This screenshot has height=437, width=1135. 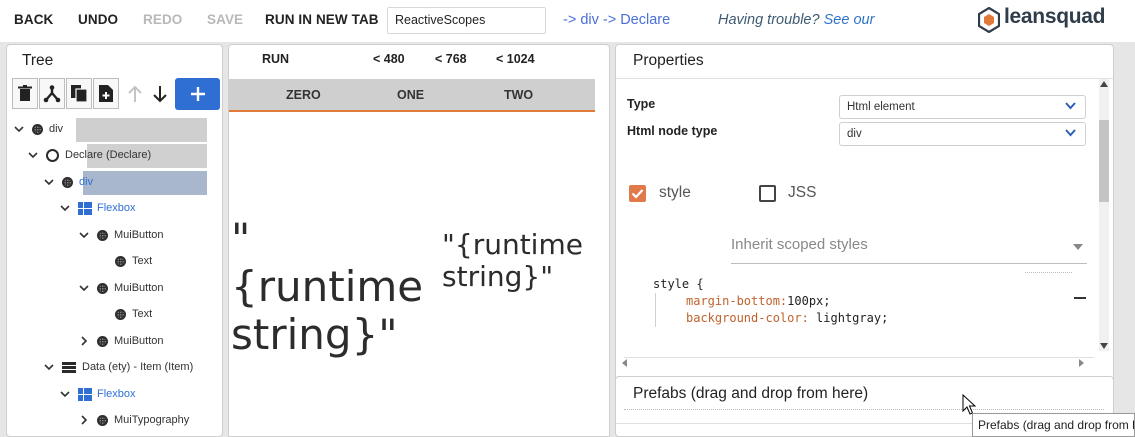 What do you see at coordinates (25, 93) in the screenshot?
I see `trash-icon` at bounding box center [25, 93].